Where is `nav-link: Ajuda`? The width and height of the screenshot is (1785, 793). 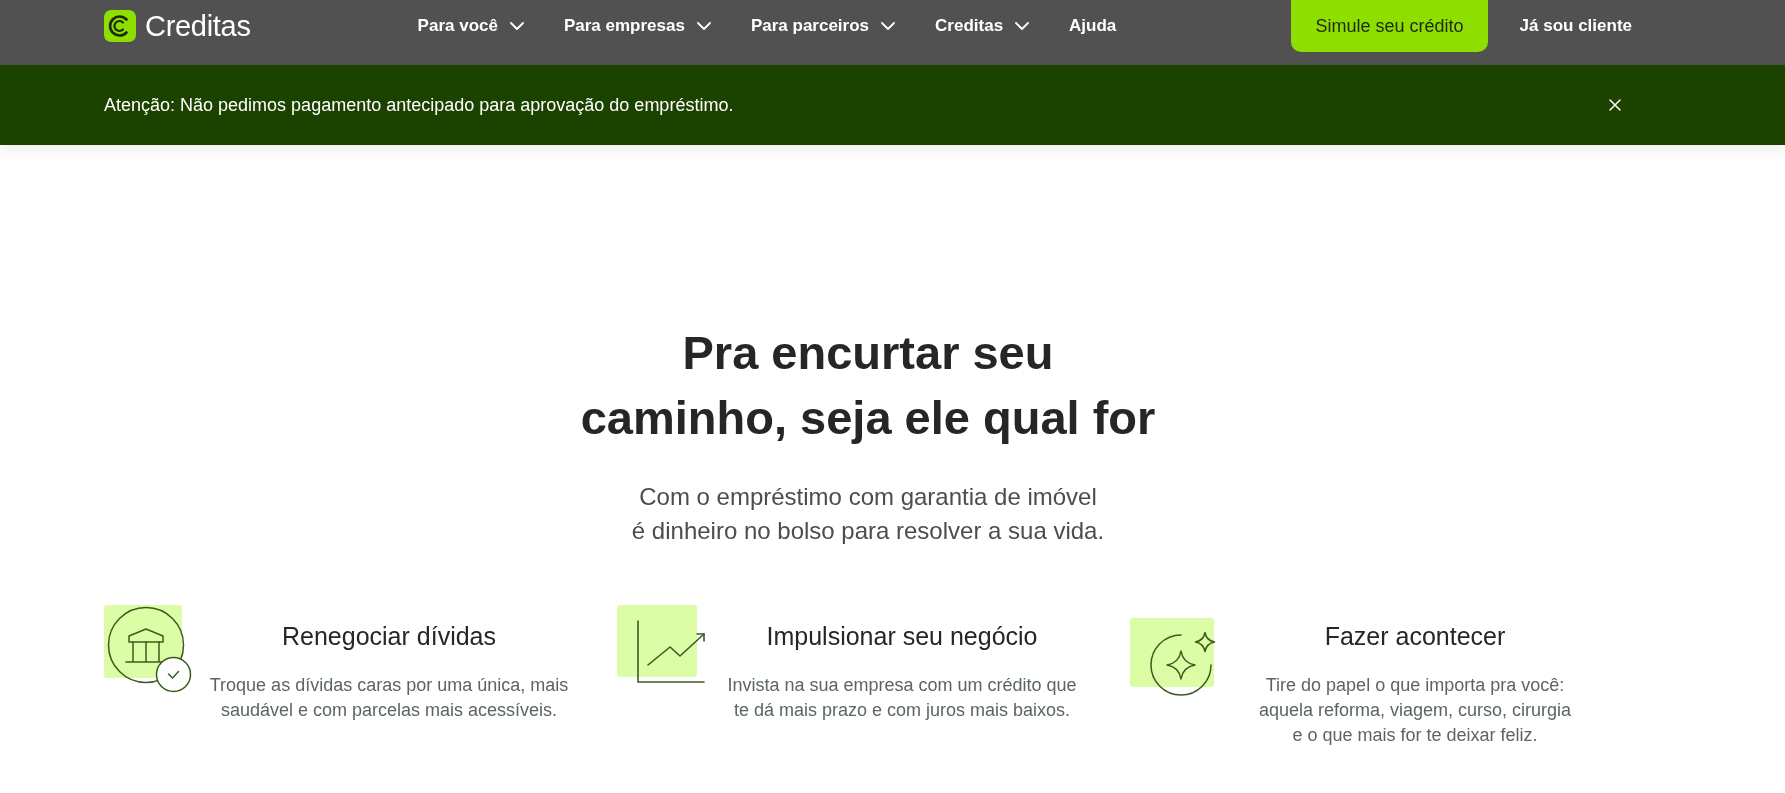 nav-link: Ajuda is located at coordinates (1093, 26).